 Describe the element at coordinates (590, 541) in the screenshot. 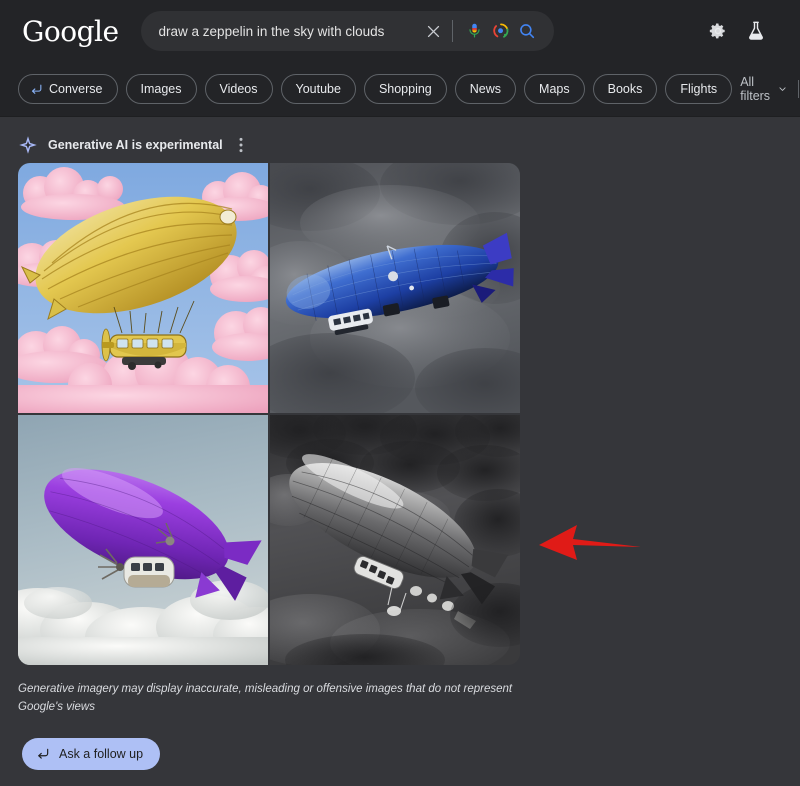

I see `red-pointer-arrow` at that location.